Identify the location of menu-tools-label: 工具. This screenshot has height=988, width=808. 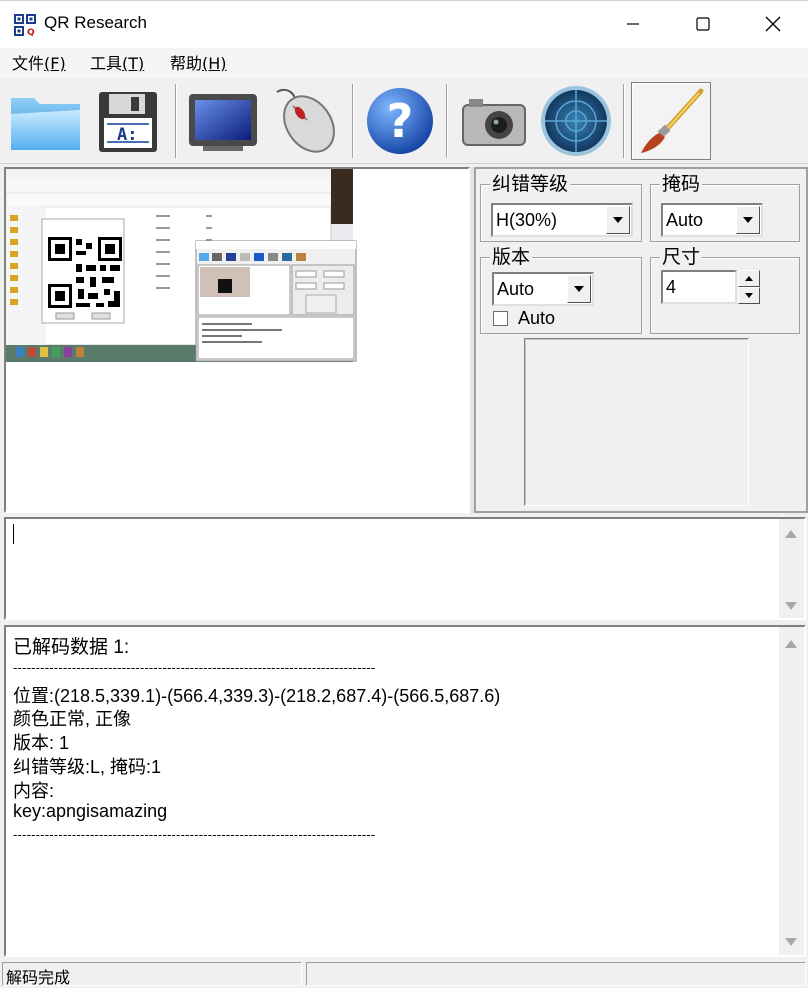
(106, 63).